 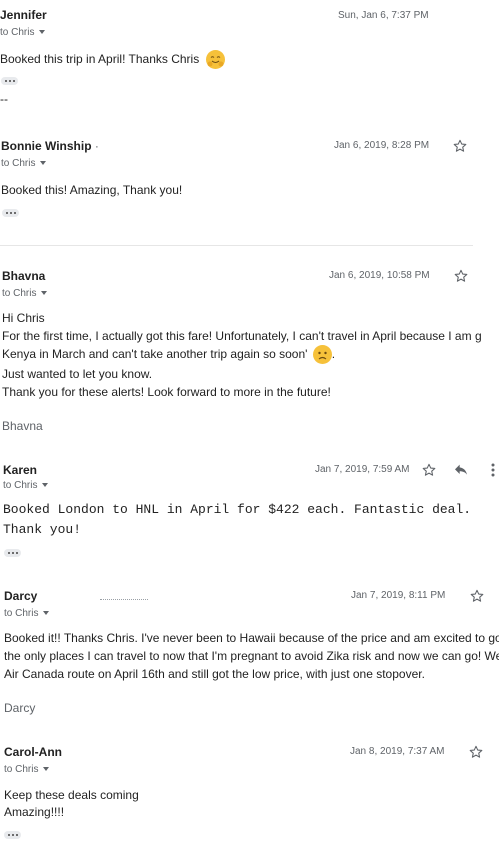 What do you see at coordinates (397, 751) in the screenshot?
I see `message-date: Jan 8, 2019, 7:37 AM` at bounding box center [397, 751].